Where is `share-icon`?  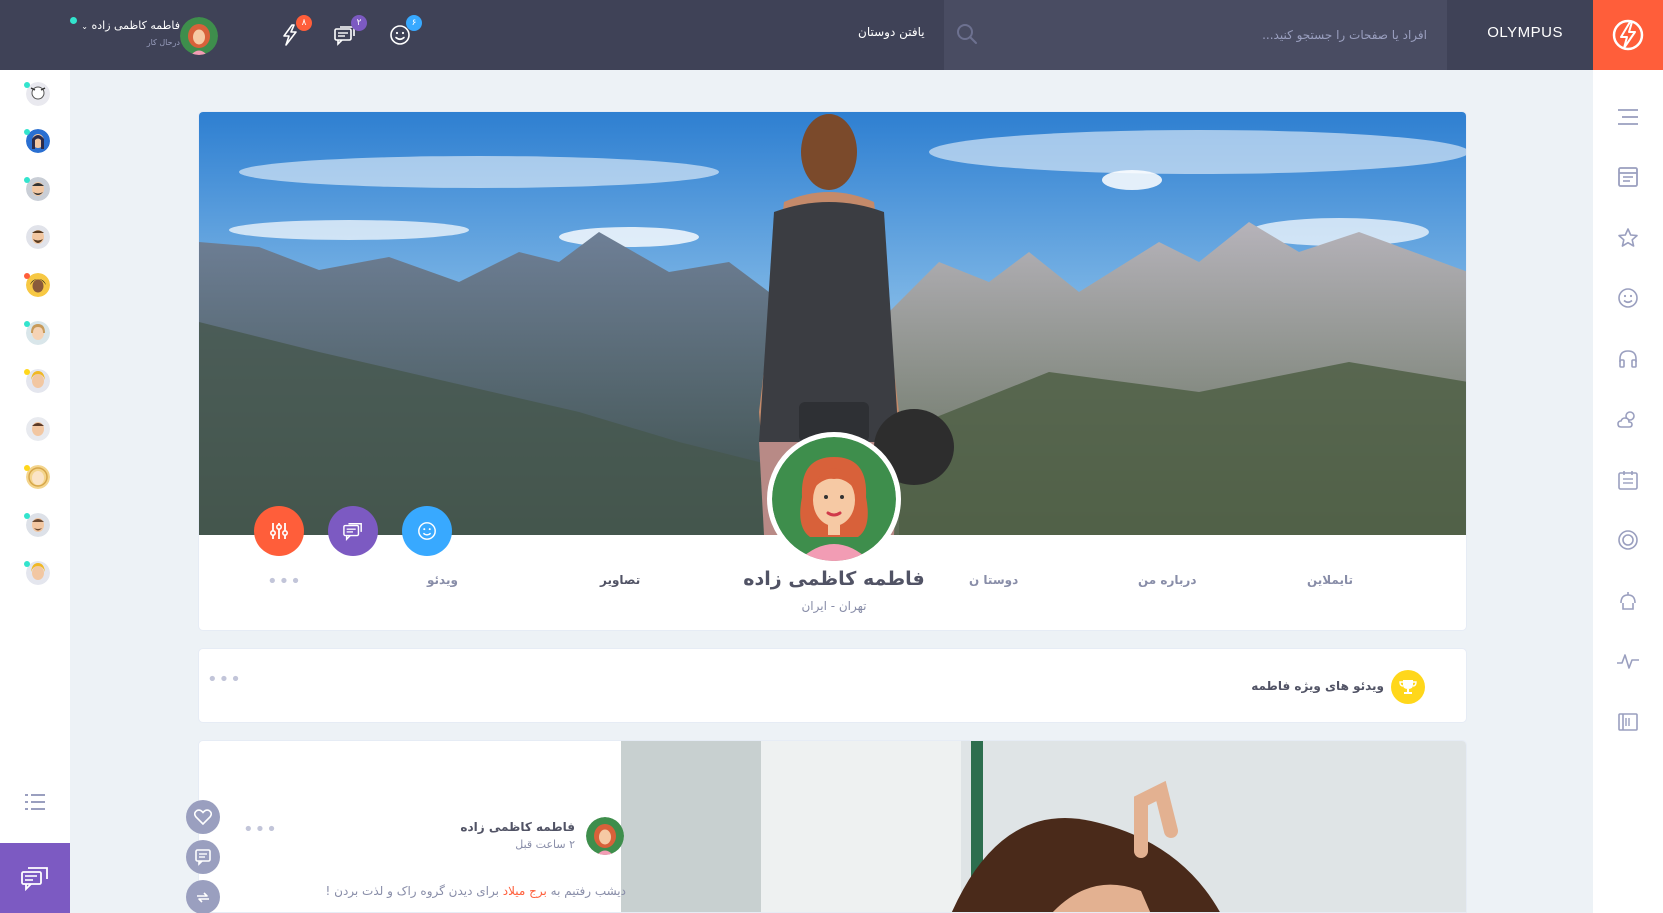
share-icon is located at coordinates (203, 897).